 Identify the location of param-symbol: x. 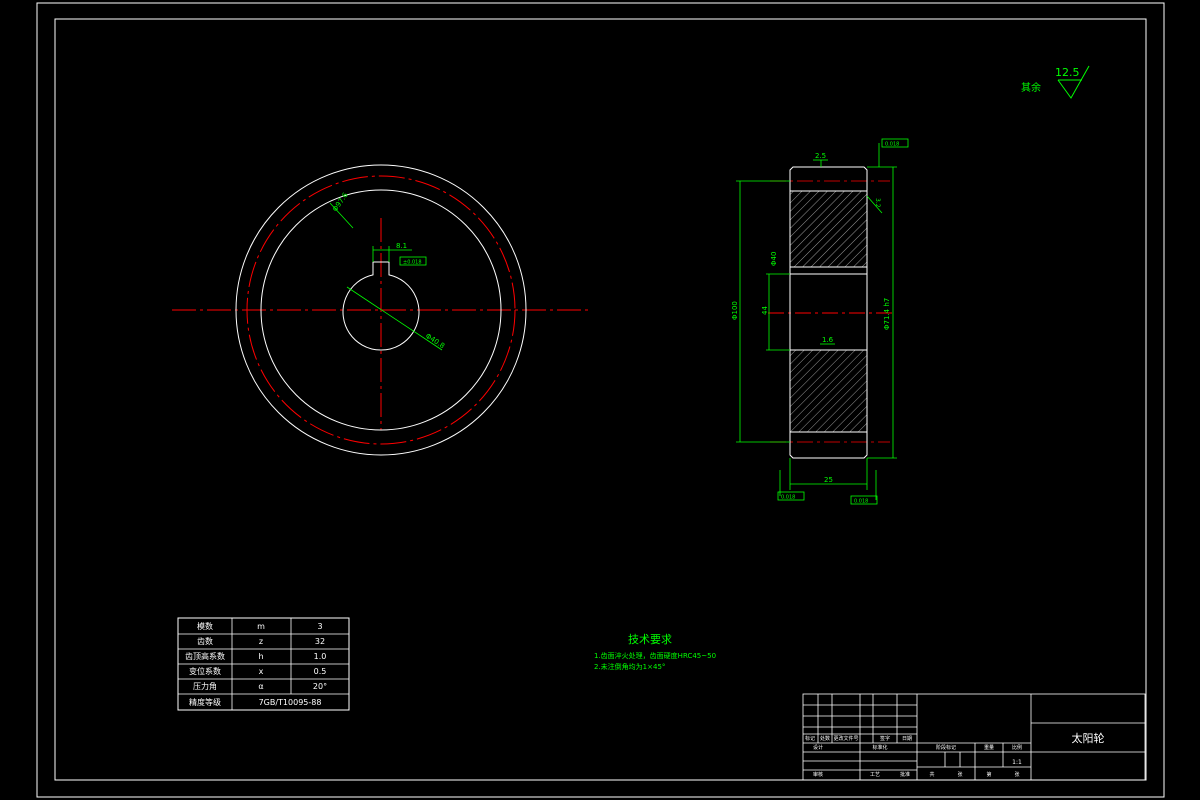
(261, 671).